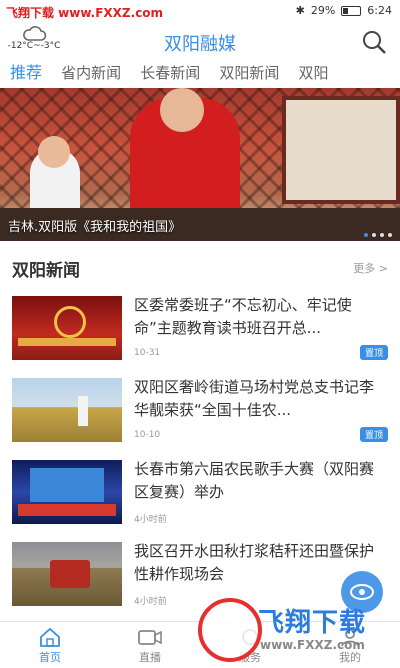 The height and width of the screenshot is (668, 400). What do you see at coordinates (378, 235) in the screenshot?
I see `carousel-dots` at bounding box center [378, 235].